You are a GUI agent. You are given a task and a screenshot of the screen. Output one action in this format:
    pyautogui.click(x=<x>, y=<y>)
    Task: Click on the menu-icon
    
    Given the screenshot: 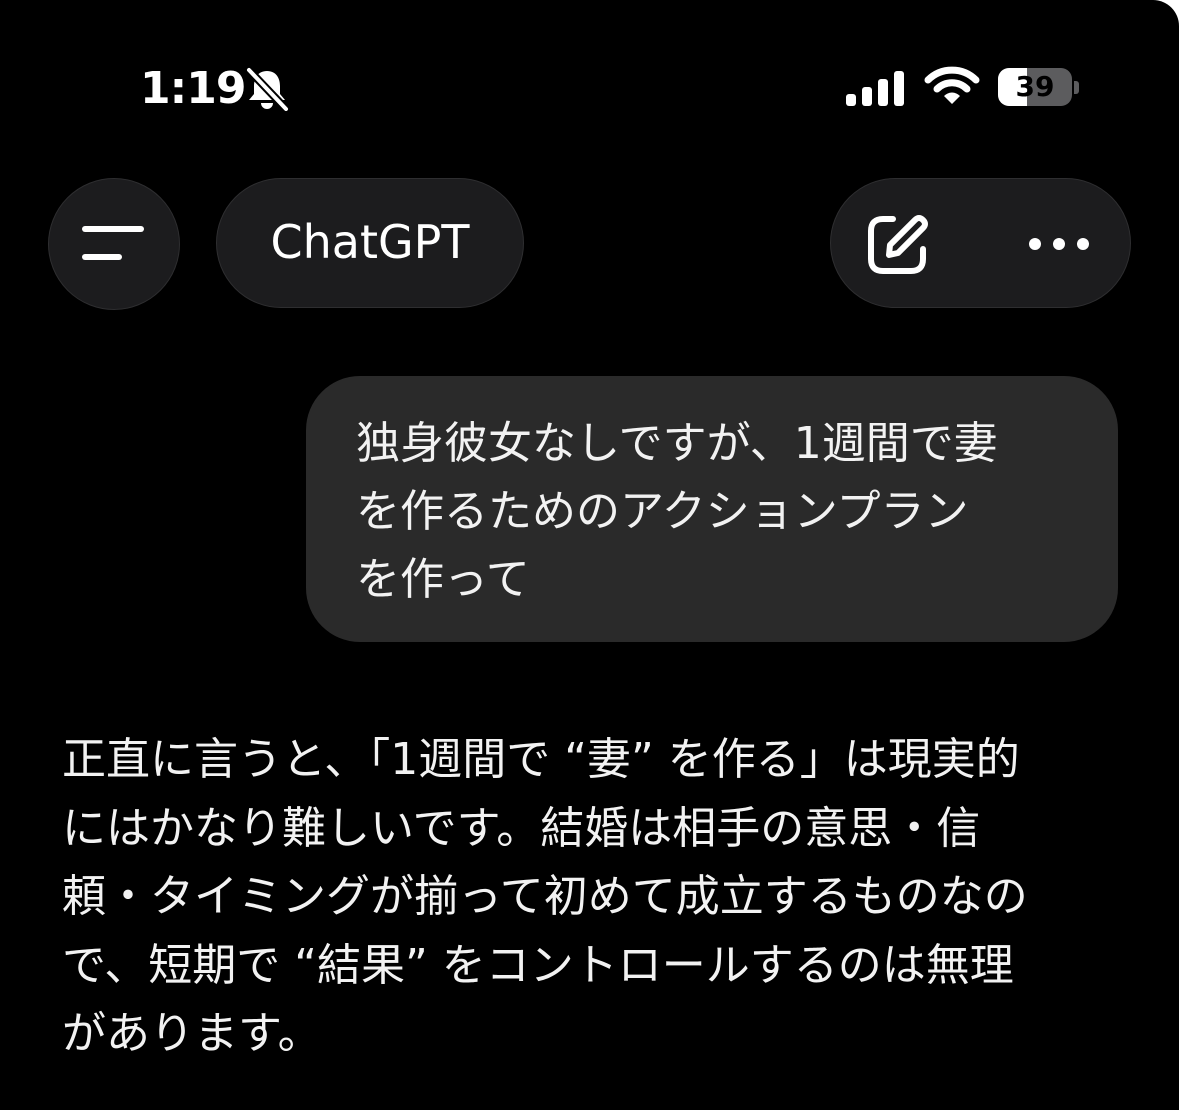 What is the action you would take?
    pyautogui.click(x=113, y=243)
    